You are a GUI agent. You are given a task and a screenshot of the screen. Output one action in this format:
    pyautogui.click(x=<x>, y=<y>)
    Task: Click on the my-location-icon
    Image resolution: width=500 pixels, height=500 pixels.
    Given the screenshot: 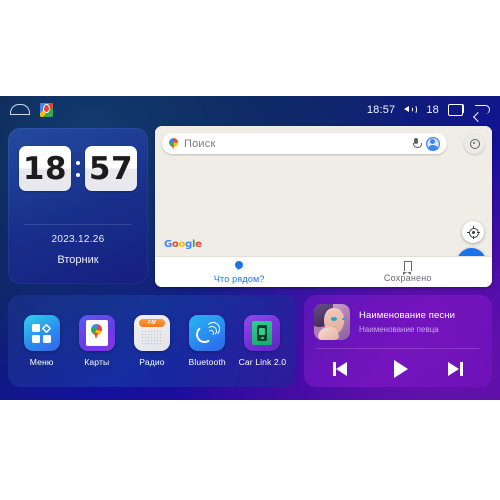 What is the action you would take?
    pyautogui.click(x=473, y=232)
    